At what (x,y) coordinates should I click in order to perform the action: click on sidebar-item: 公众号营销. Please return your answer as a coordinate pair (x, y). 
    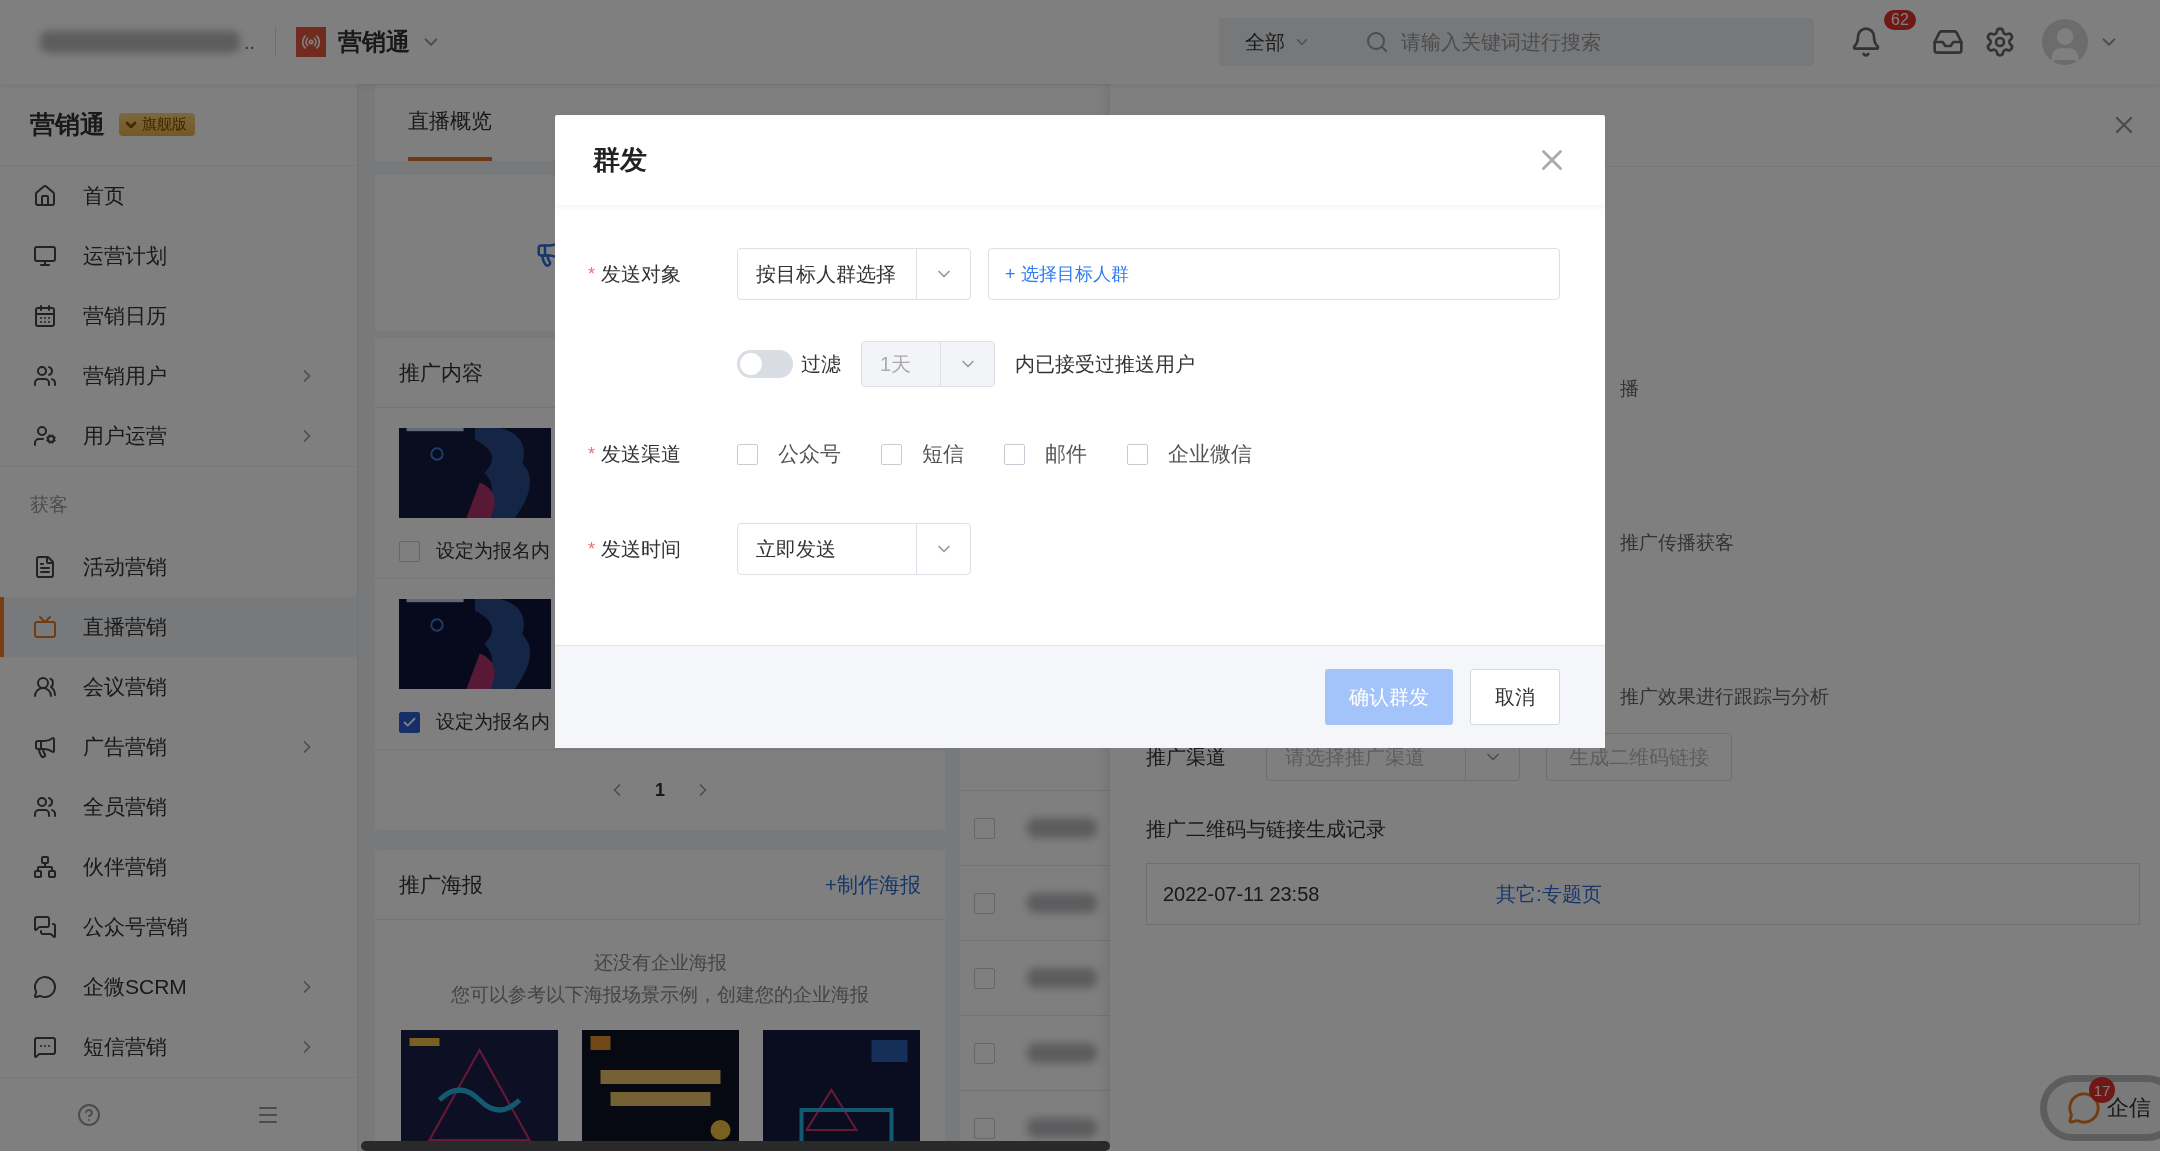
    Looking at the image, I should click on (178, 927).